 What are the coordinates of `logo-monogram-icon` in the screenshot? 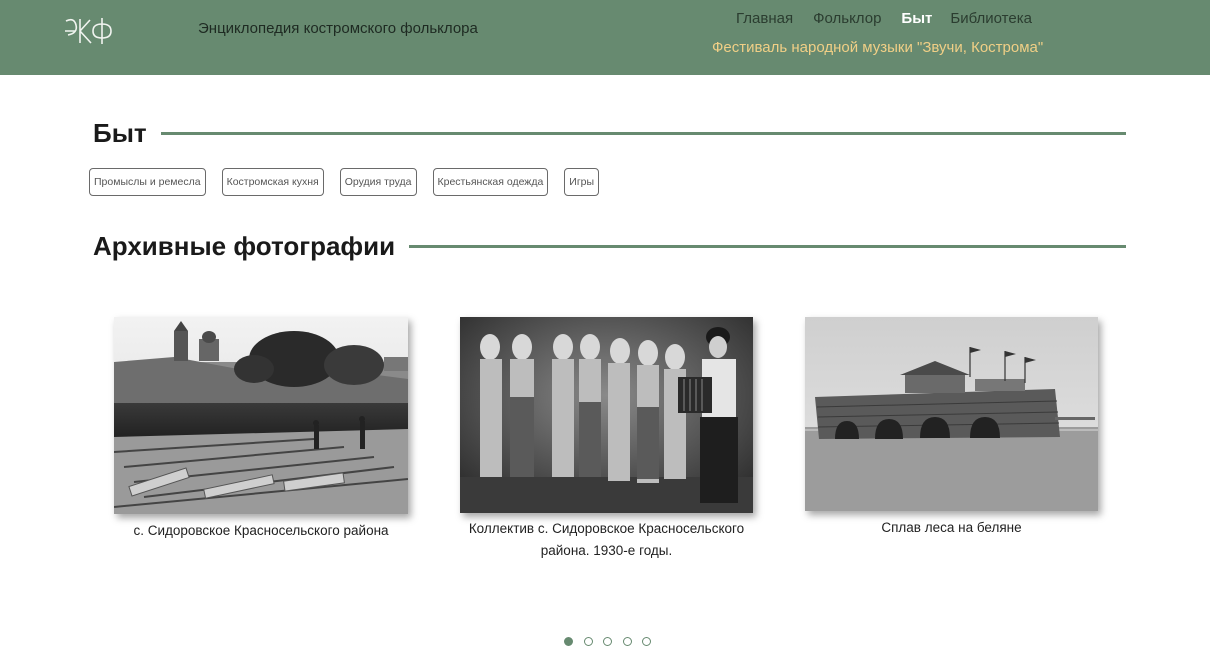 It's located at (88, 31).